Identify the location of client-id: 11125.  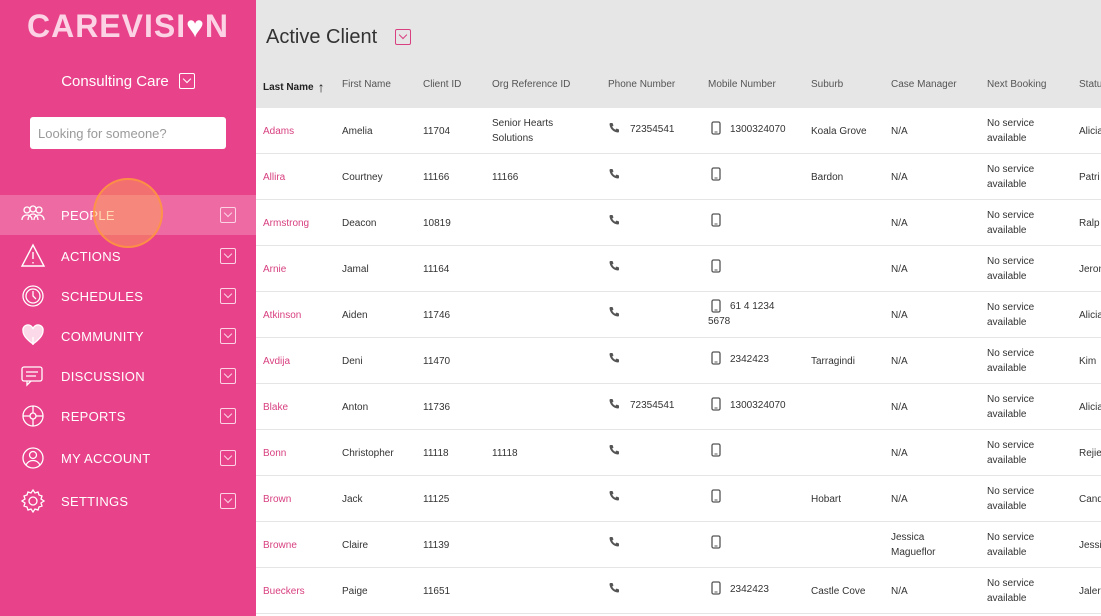
(436, 499).